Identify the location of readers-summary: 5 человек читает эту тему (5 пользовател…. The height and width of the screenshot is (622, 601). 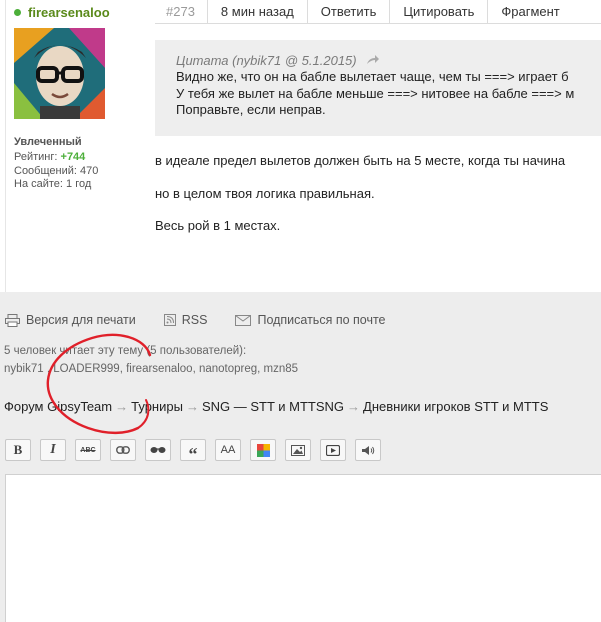
(125, 351).